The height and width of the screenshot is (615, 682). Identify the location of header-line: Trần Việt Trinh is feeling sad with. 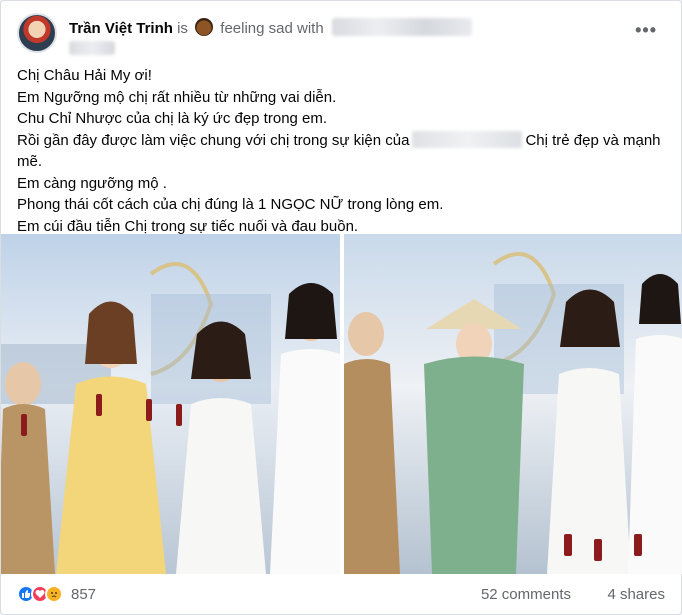
(270, 28).